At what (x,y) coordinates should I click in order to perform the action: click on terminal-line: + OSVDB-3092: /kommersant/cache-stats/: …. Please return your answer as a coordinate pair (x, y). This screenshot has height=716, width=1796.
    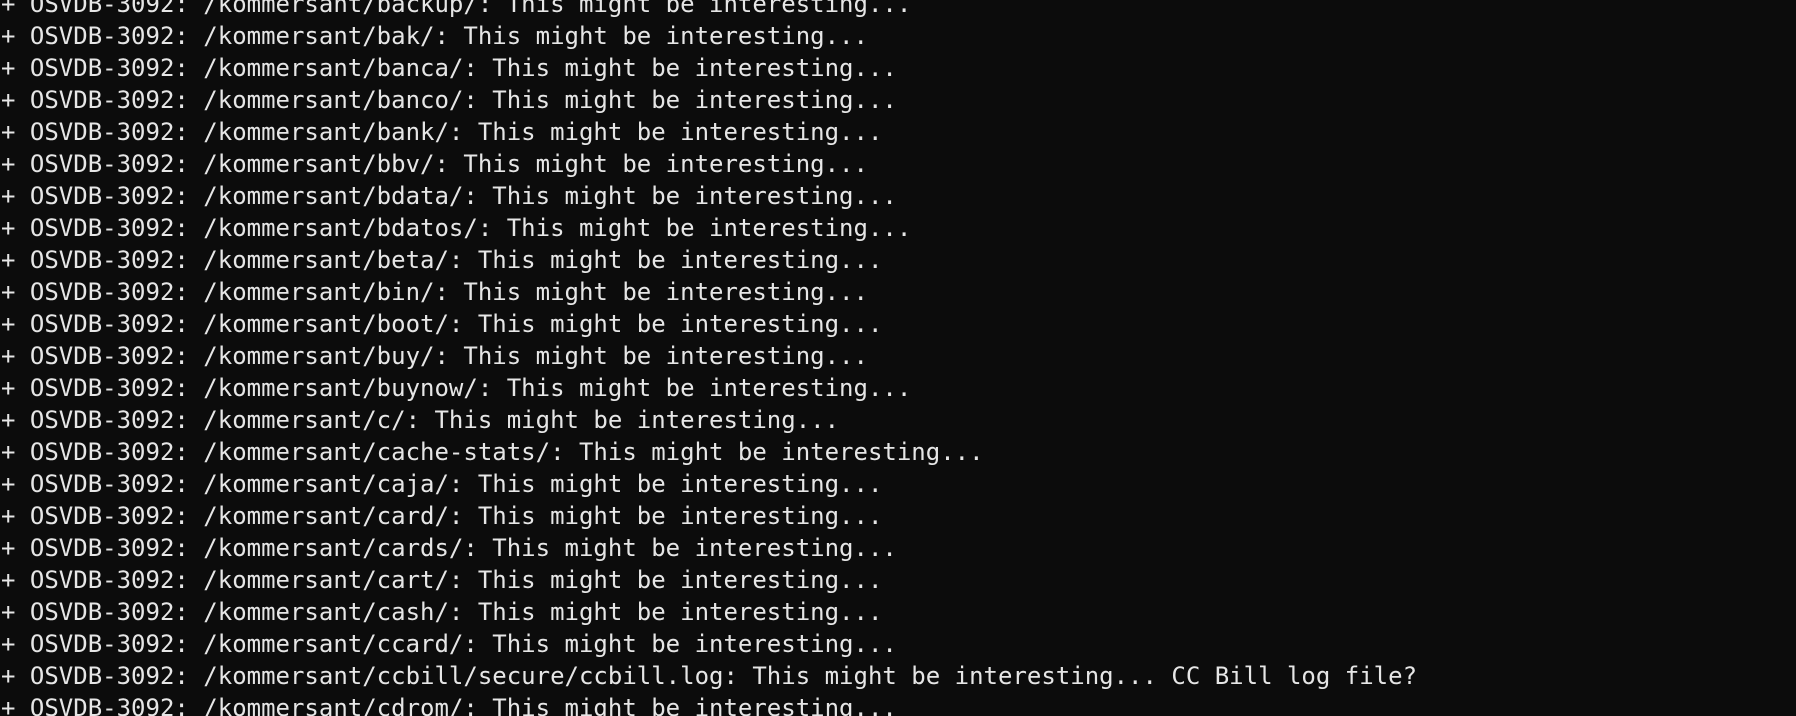
    Looking at the image, I should click on (492, 452).